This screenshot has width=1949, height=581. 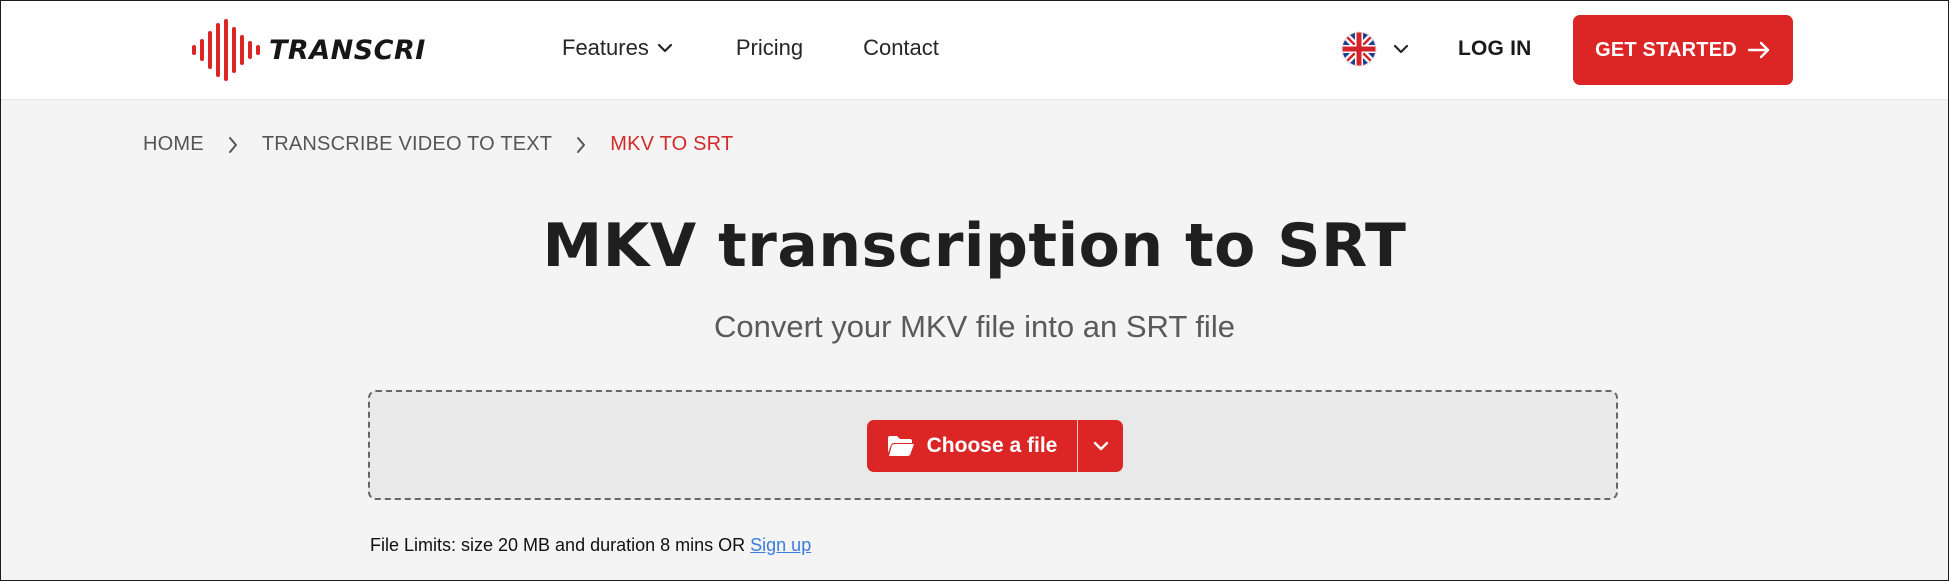 I want to click on get-started-button: GET STARTED, so click(x=1683, y=50).